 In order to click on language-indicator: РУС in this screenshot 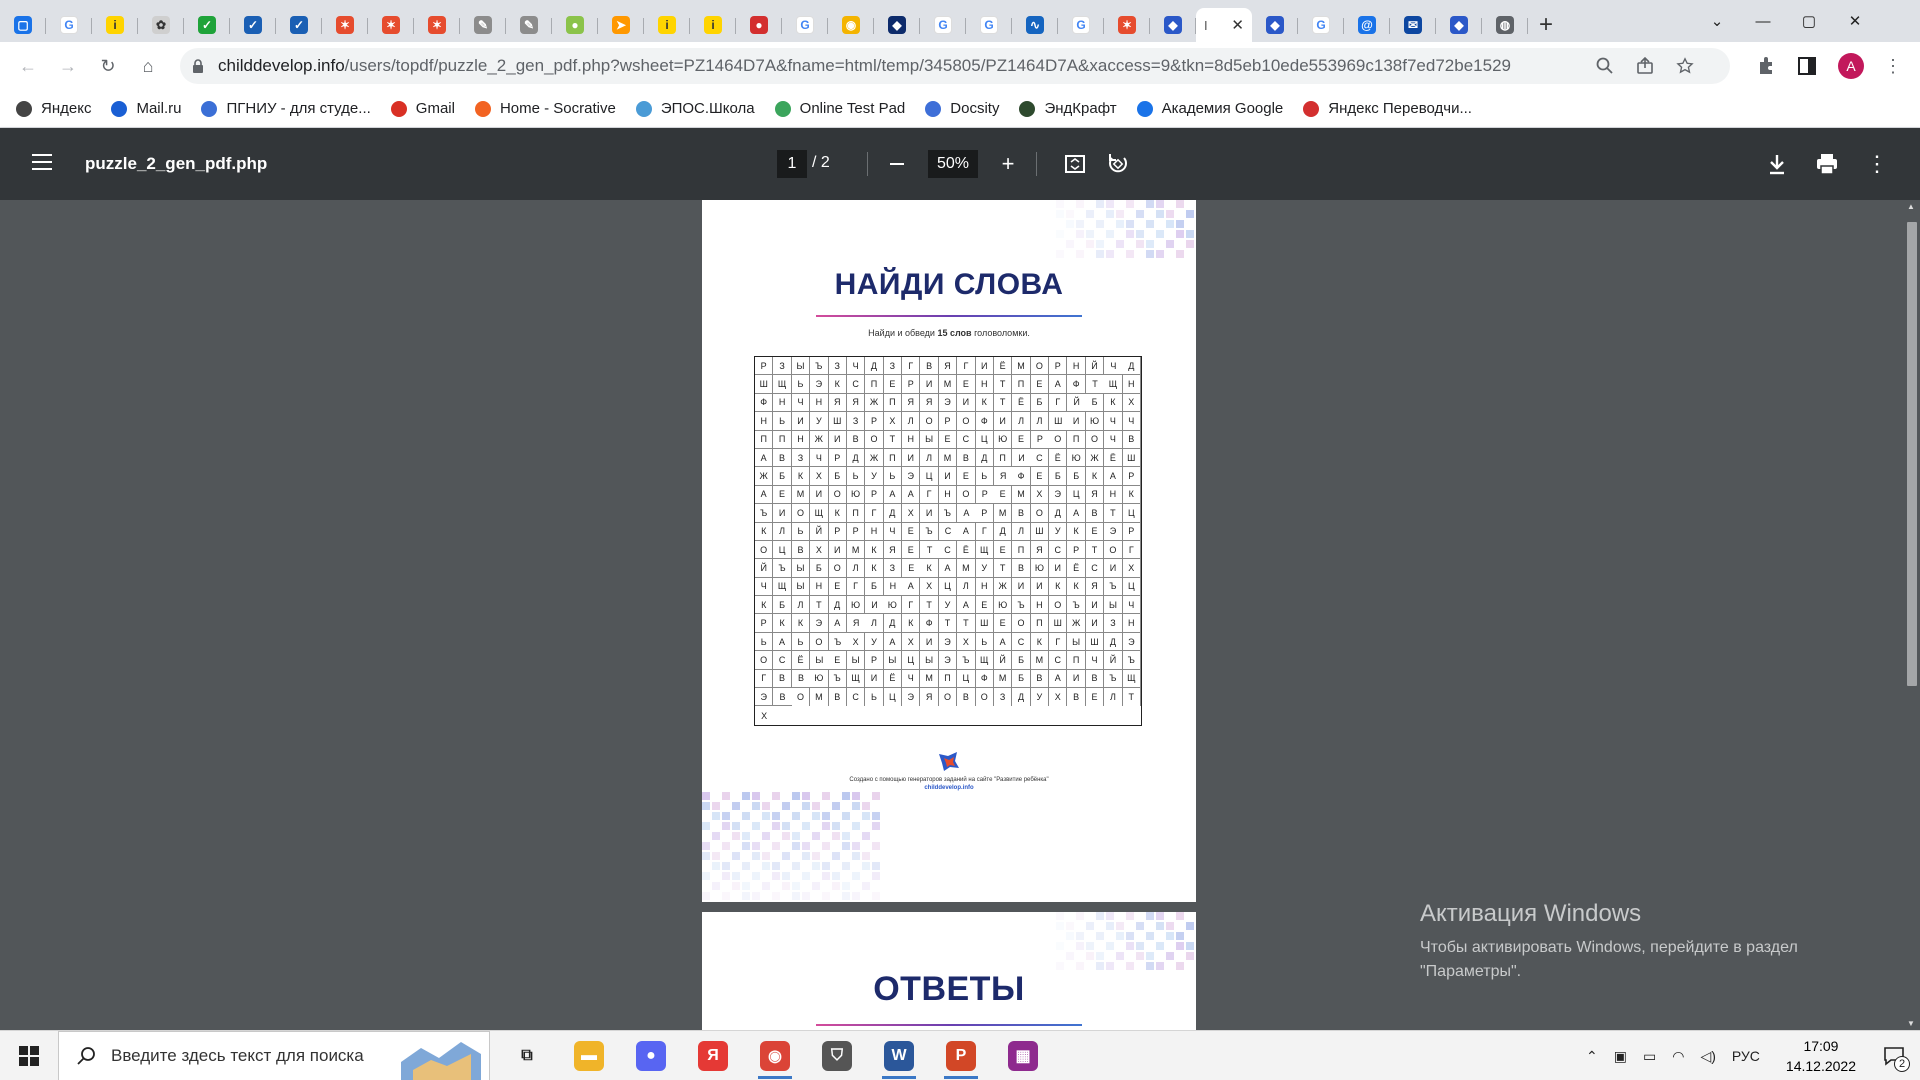, I will do `click(1746, 1056)`.